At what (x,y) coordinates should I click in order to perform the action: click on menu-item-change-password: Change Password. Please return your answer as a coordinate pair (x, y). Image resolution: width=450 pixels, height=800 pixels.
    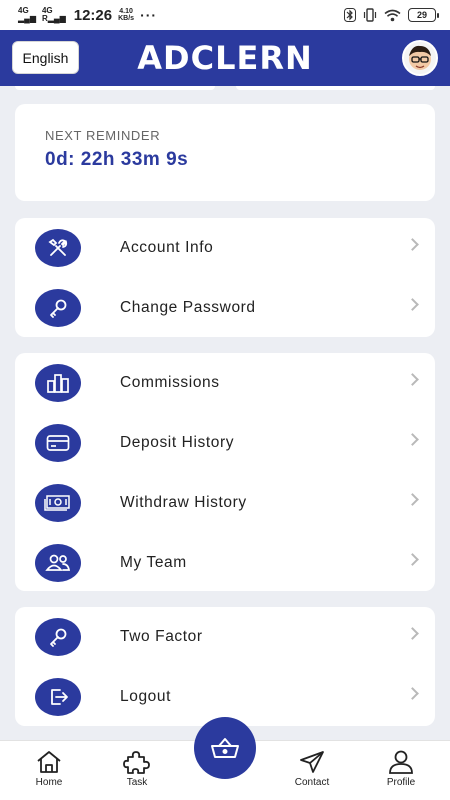
    Looking at the image, I should click on (225, 308).